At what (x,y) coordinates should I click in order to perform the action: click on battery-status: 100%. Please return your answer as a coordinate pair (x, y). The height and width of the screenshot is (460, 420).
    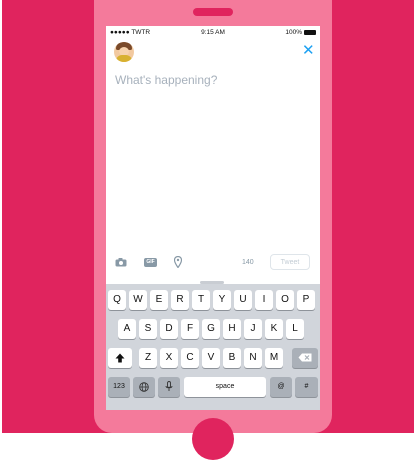
    Looking at the image, I should click on (300, 32).